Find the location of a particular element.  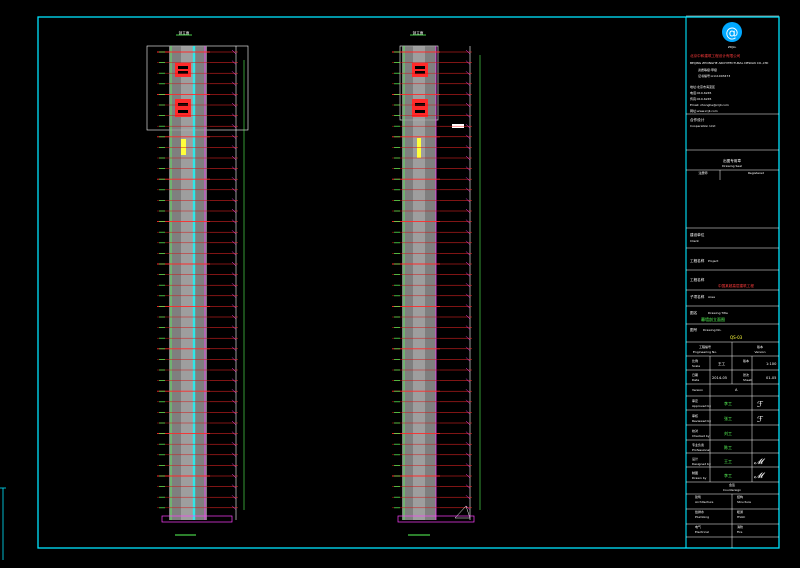

company-fax: 传真:010-6245 is located at coordinates (701, 98).